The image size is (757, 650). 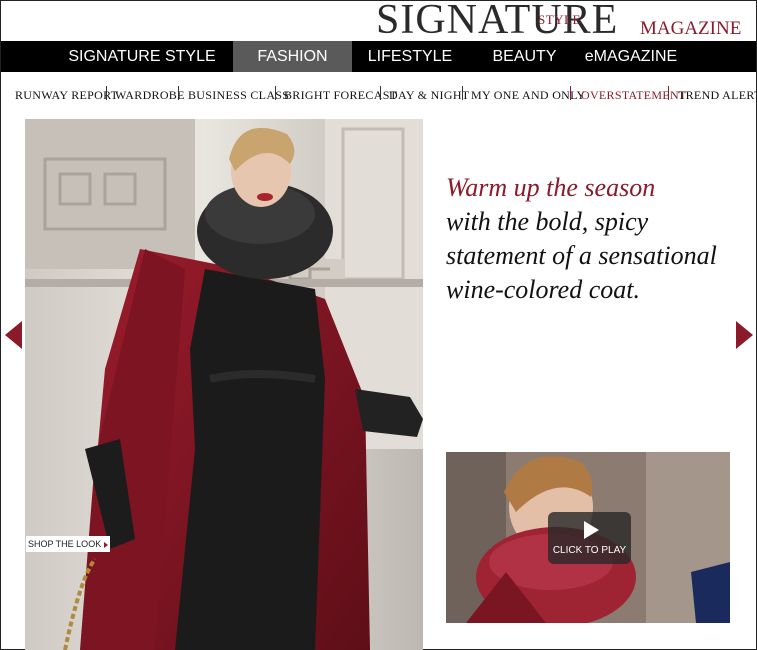 I want to click on nav-signature-style: SIGNATURE STYLE, so click(x=142, y=56).